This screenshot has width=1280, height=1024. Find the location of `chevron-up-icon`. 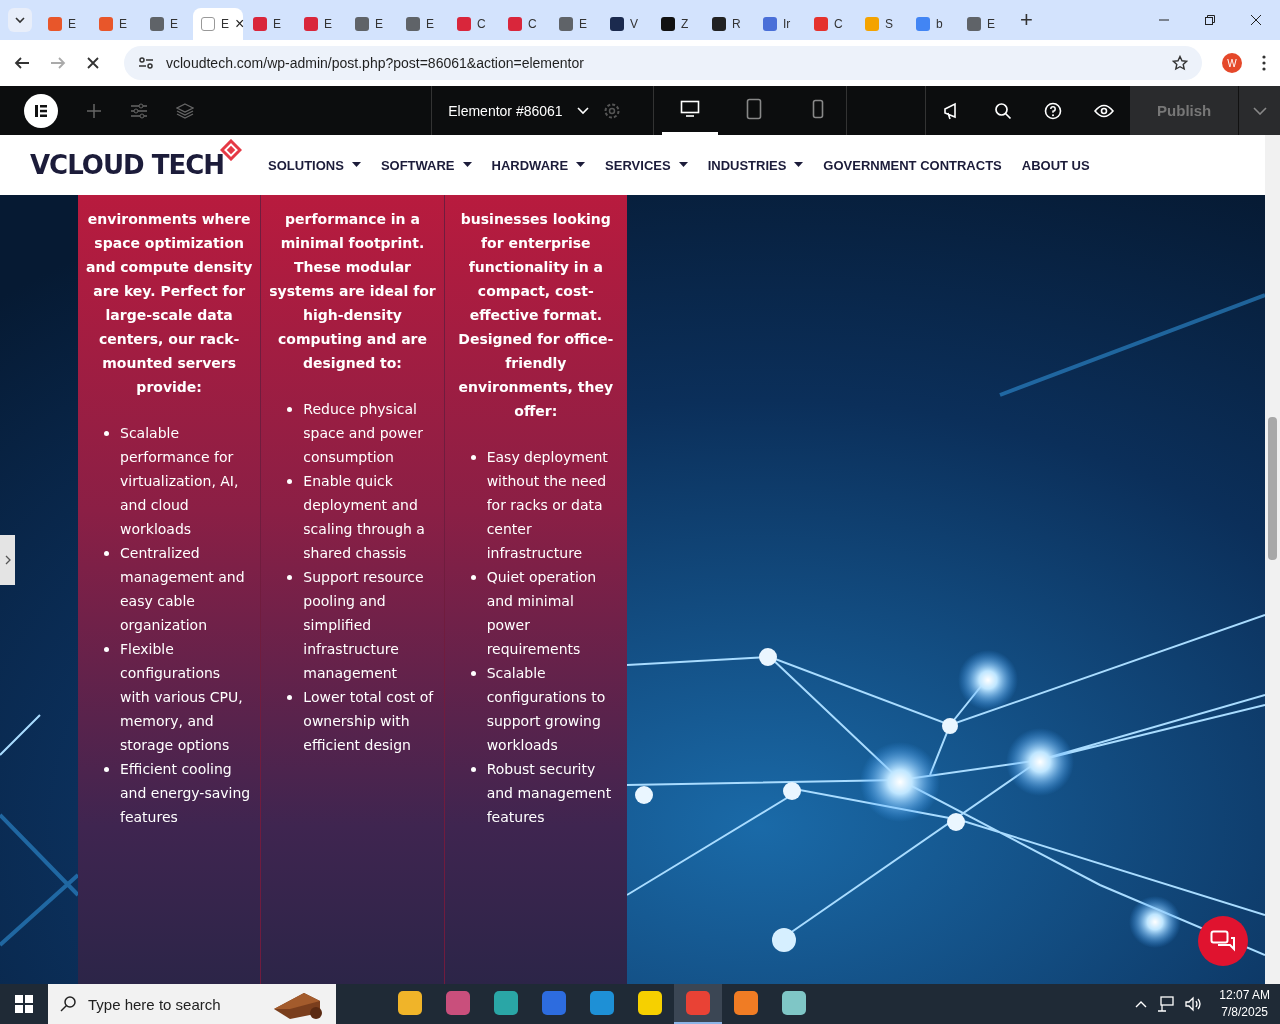

chevron-up-icon is located at coordinates (1141, 1004).